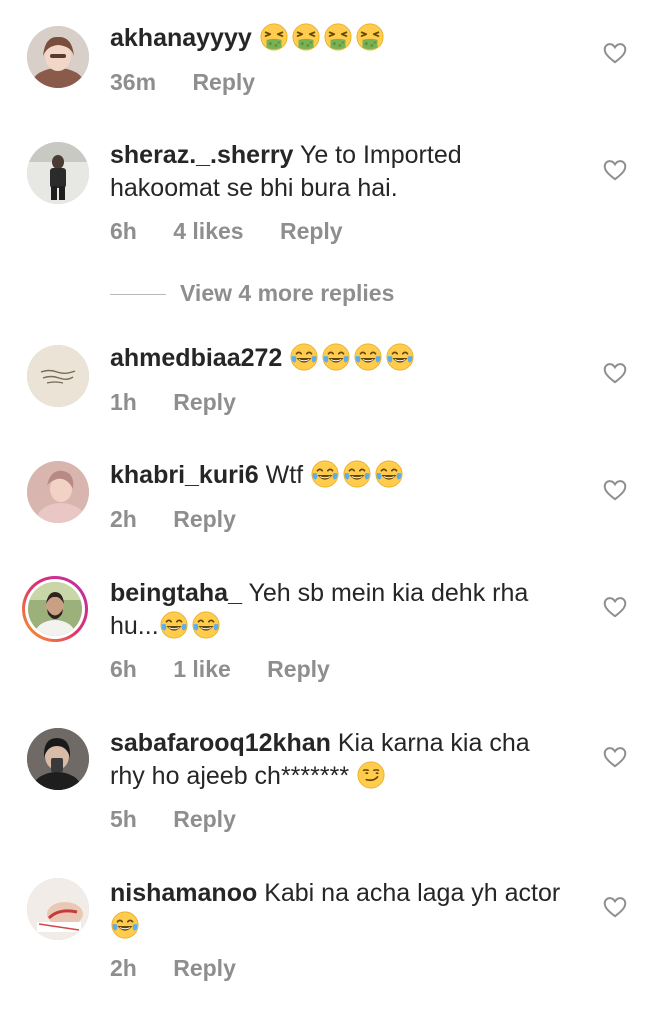 The width and height of the screenshot is (662, 1024). Describe the element at coordinates (123, 402) in the screenshot. I see `comment-time: 1h` at that location.